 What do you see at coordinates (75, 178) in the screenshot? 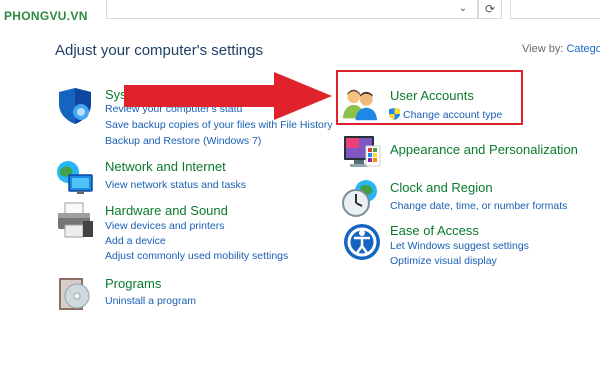
I see `network-globe-icon` at bounding box center [75, 178].